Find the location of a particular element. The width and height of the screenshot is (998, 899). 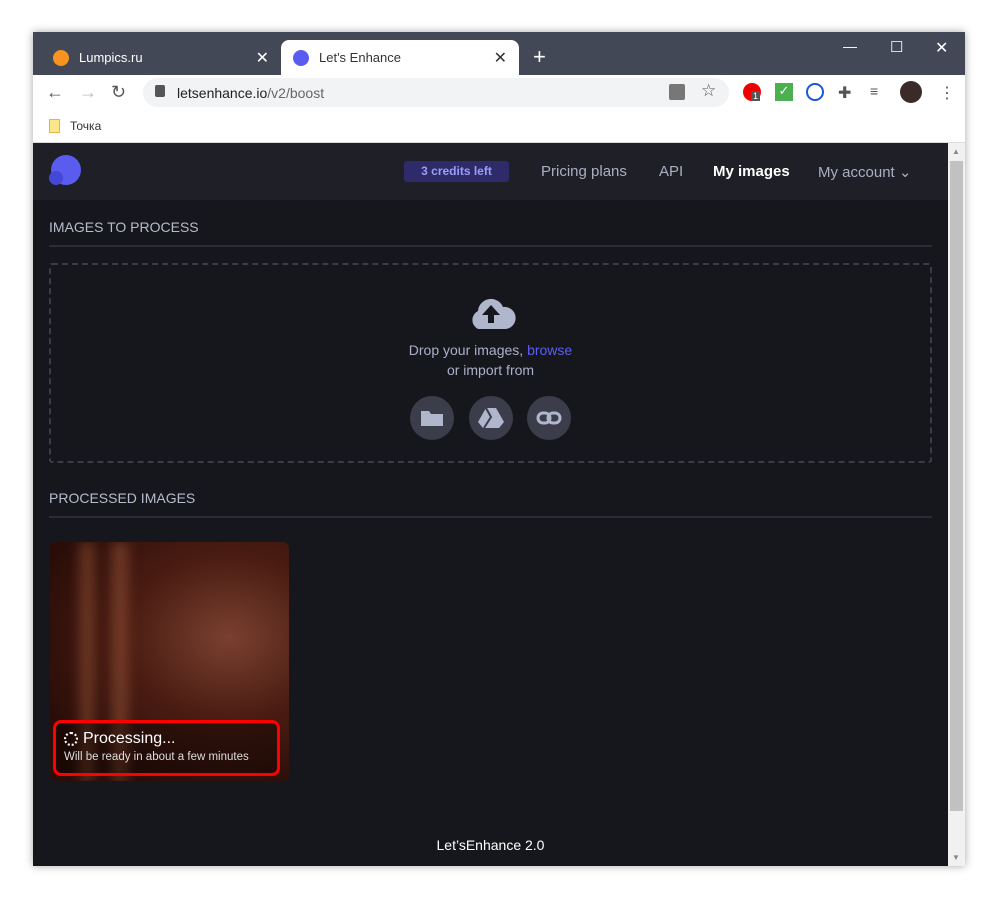

import-url-button is located at coordinates (548, 418).